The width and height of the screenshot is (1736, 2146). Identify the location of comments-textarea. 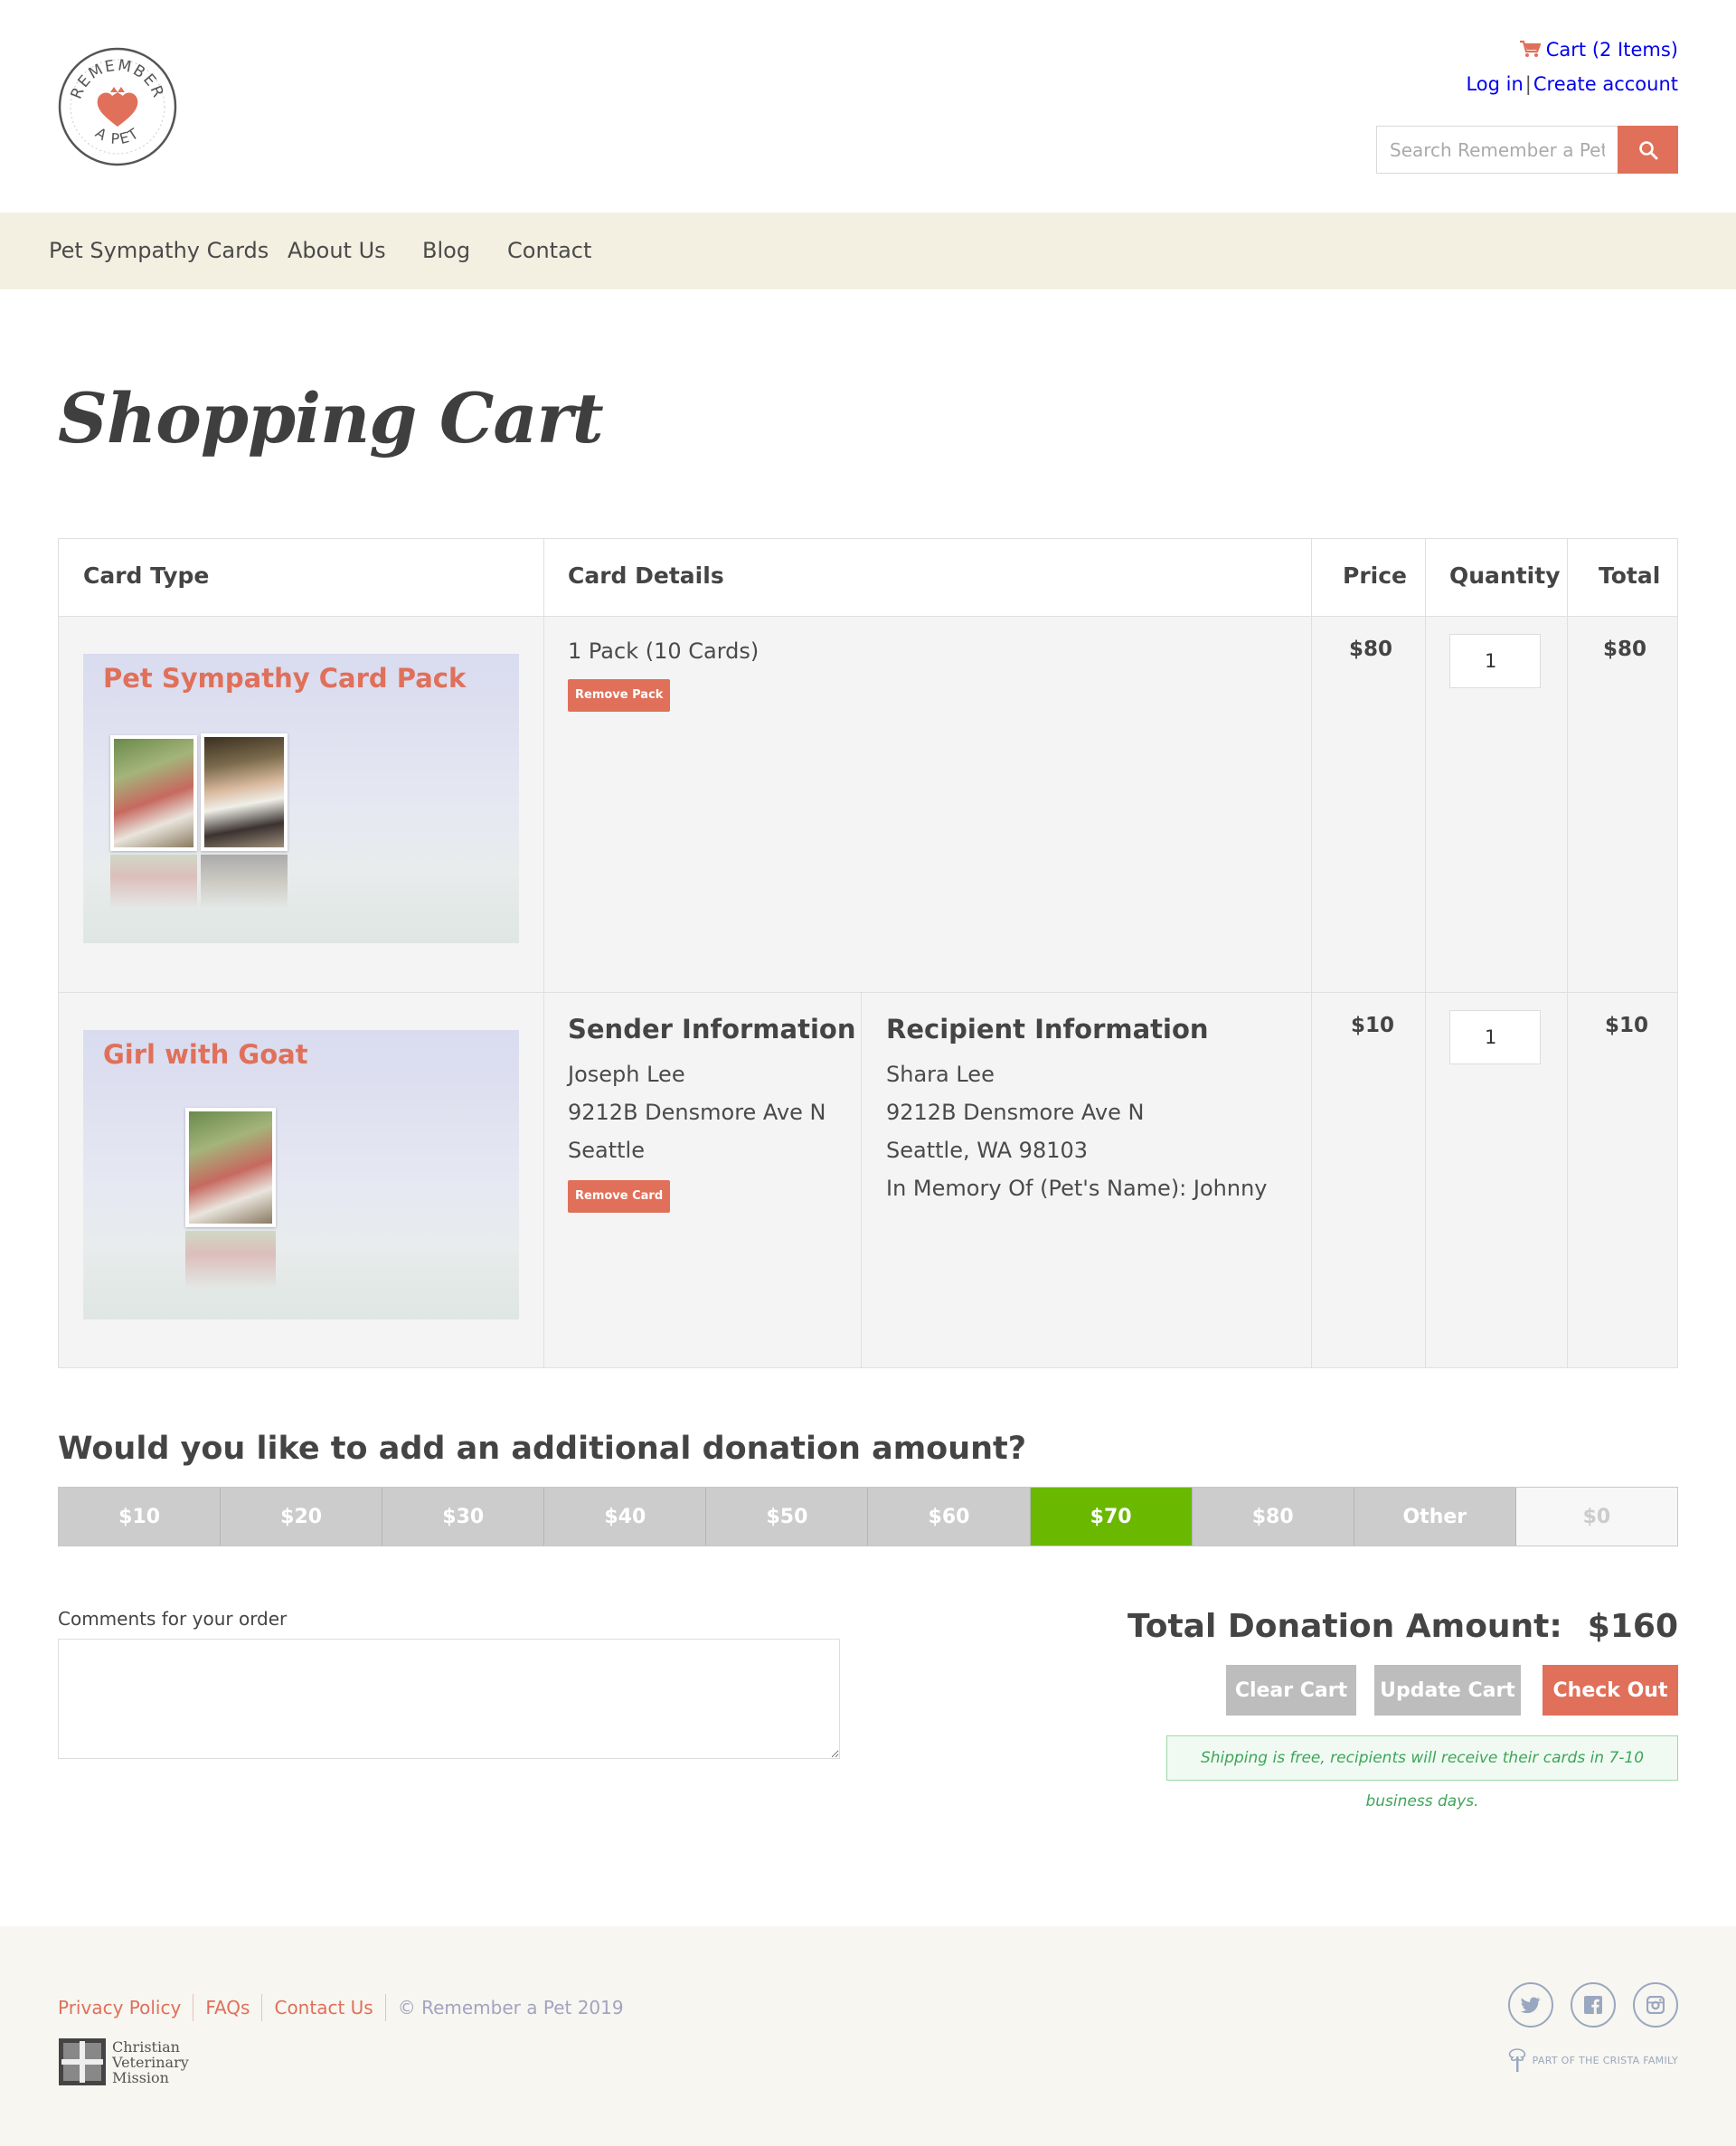
(449, 1699).